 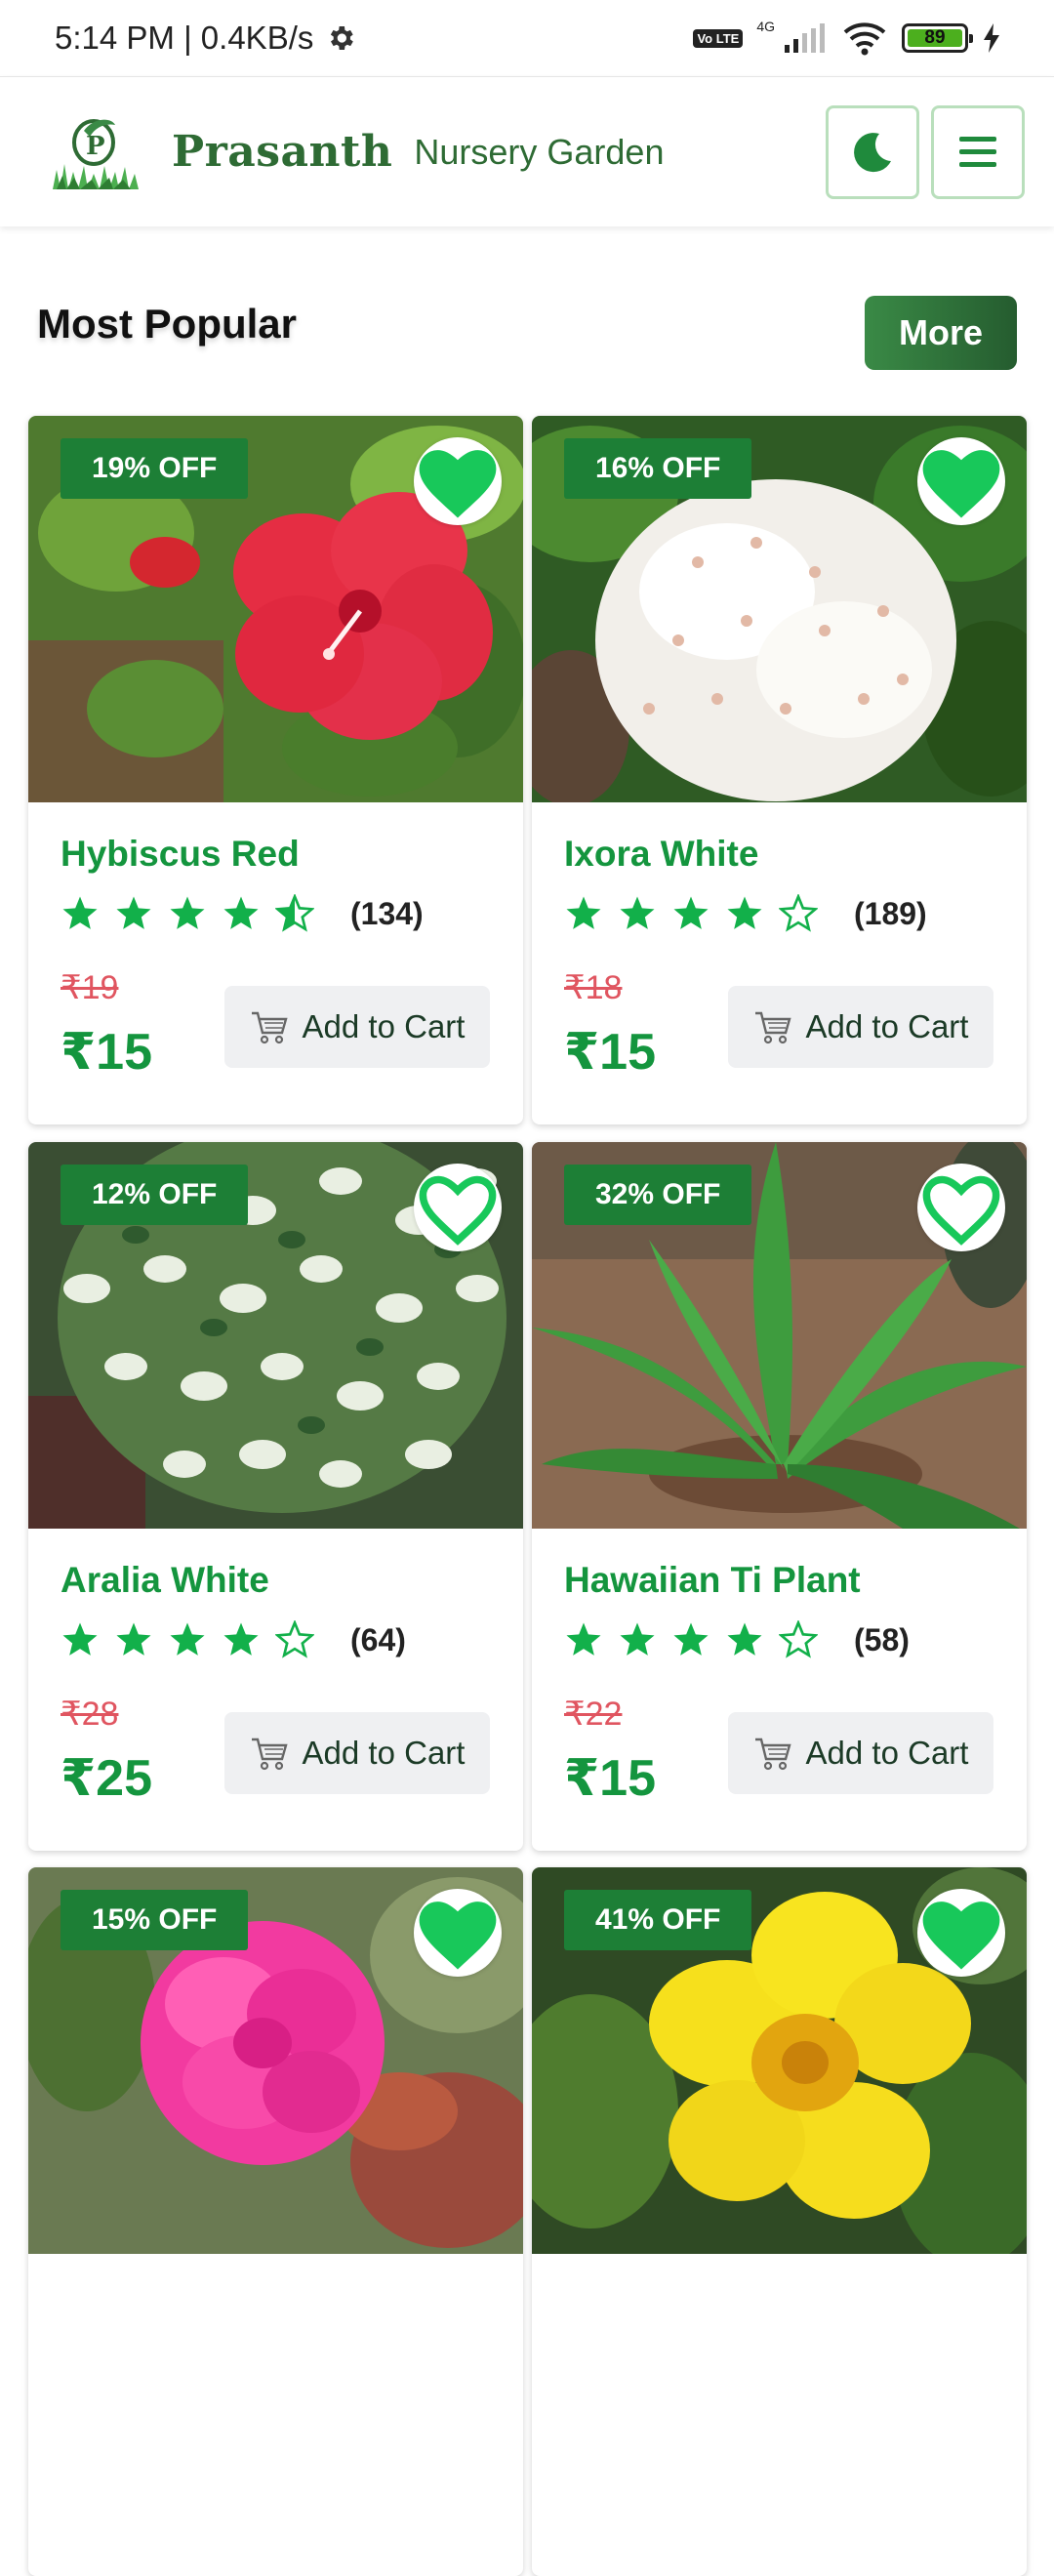 I want to click on rating-stars: (134), so click(x=242, y=913).